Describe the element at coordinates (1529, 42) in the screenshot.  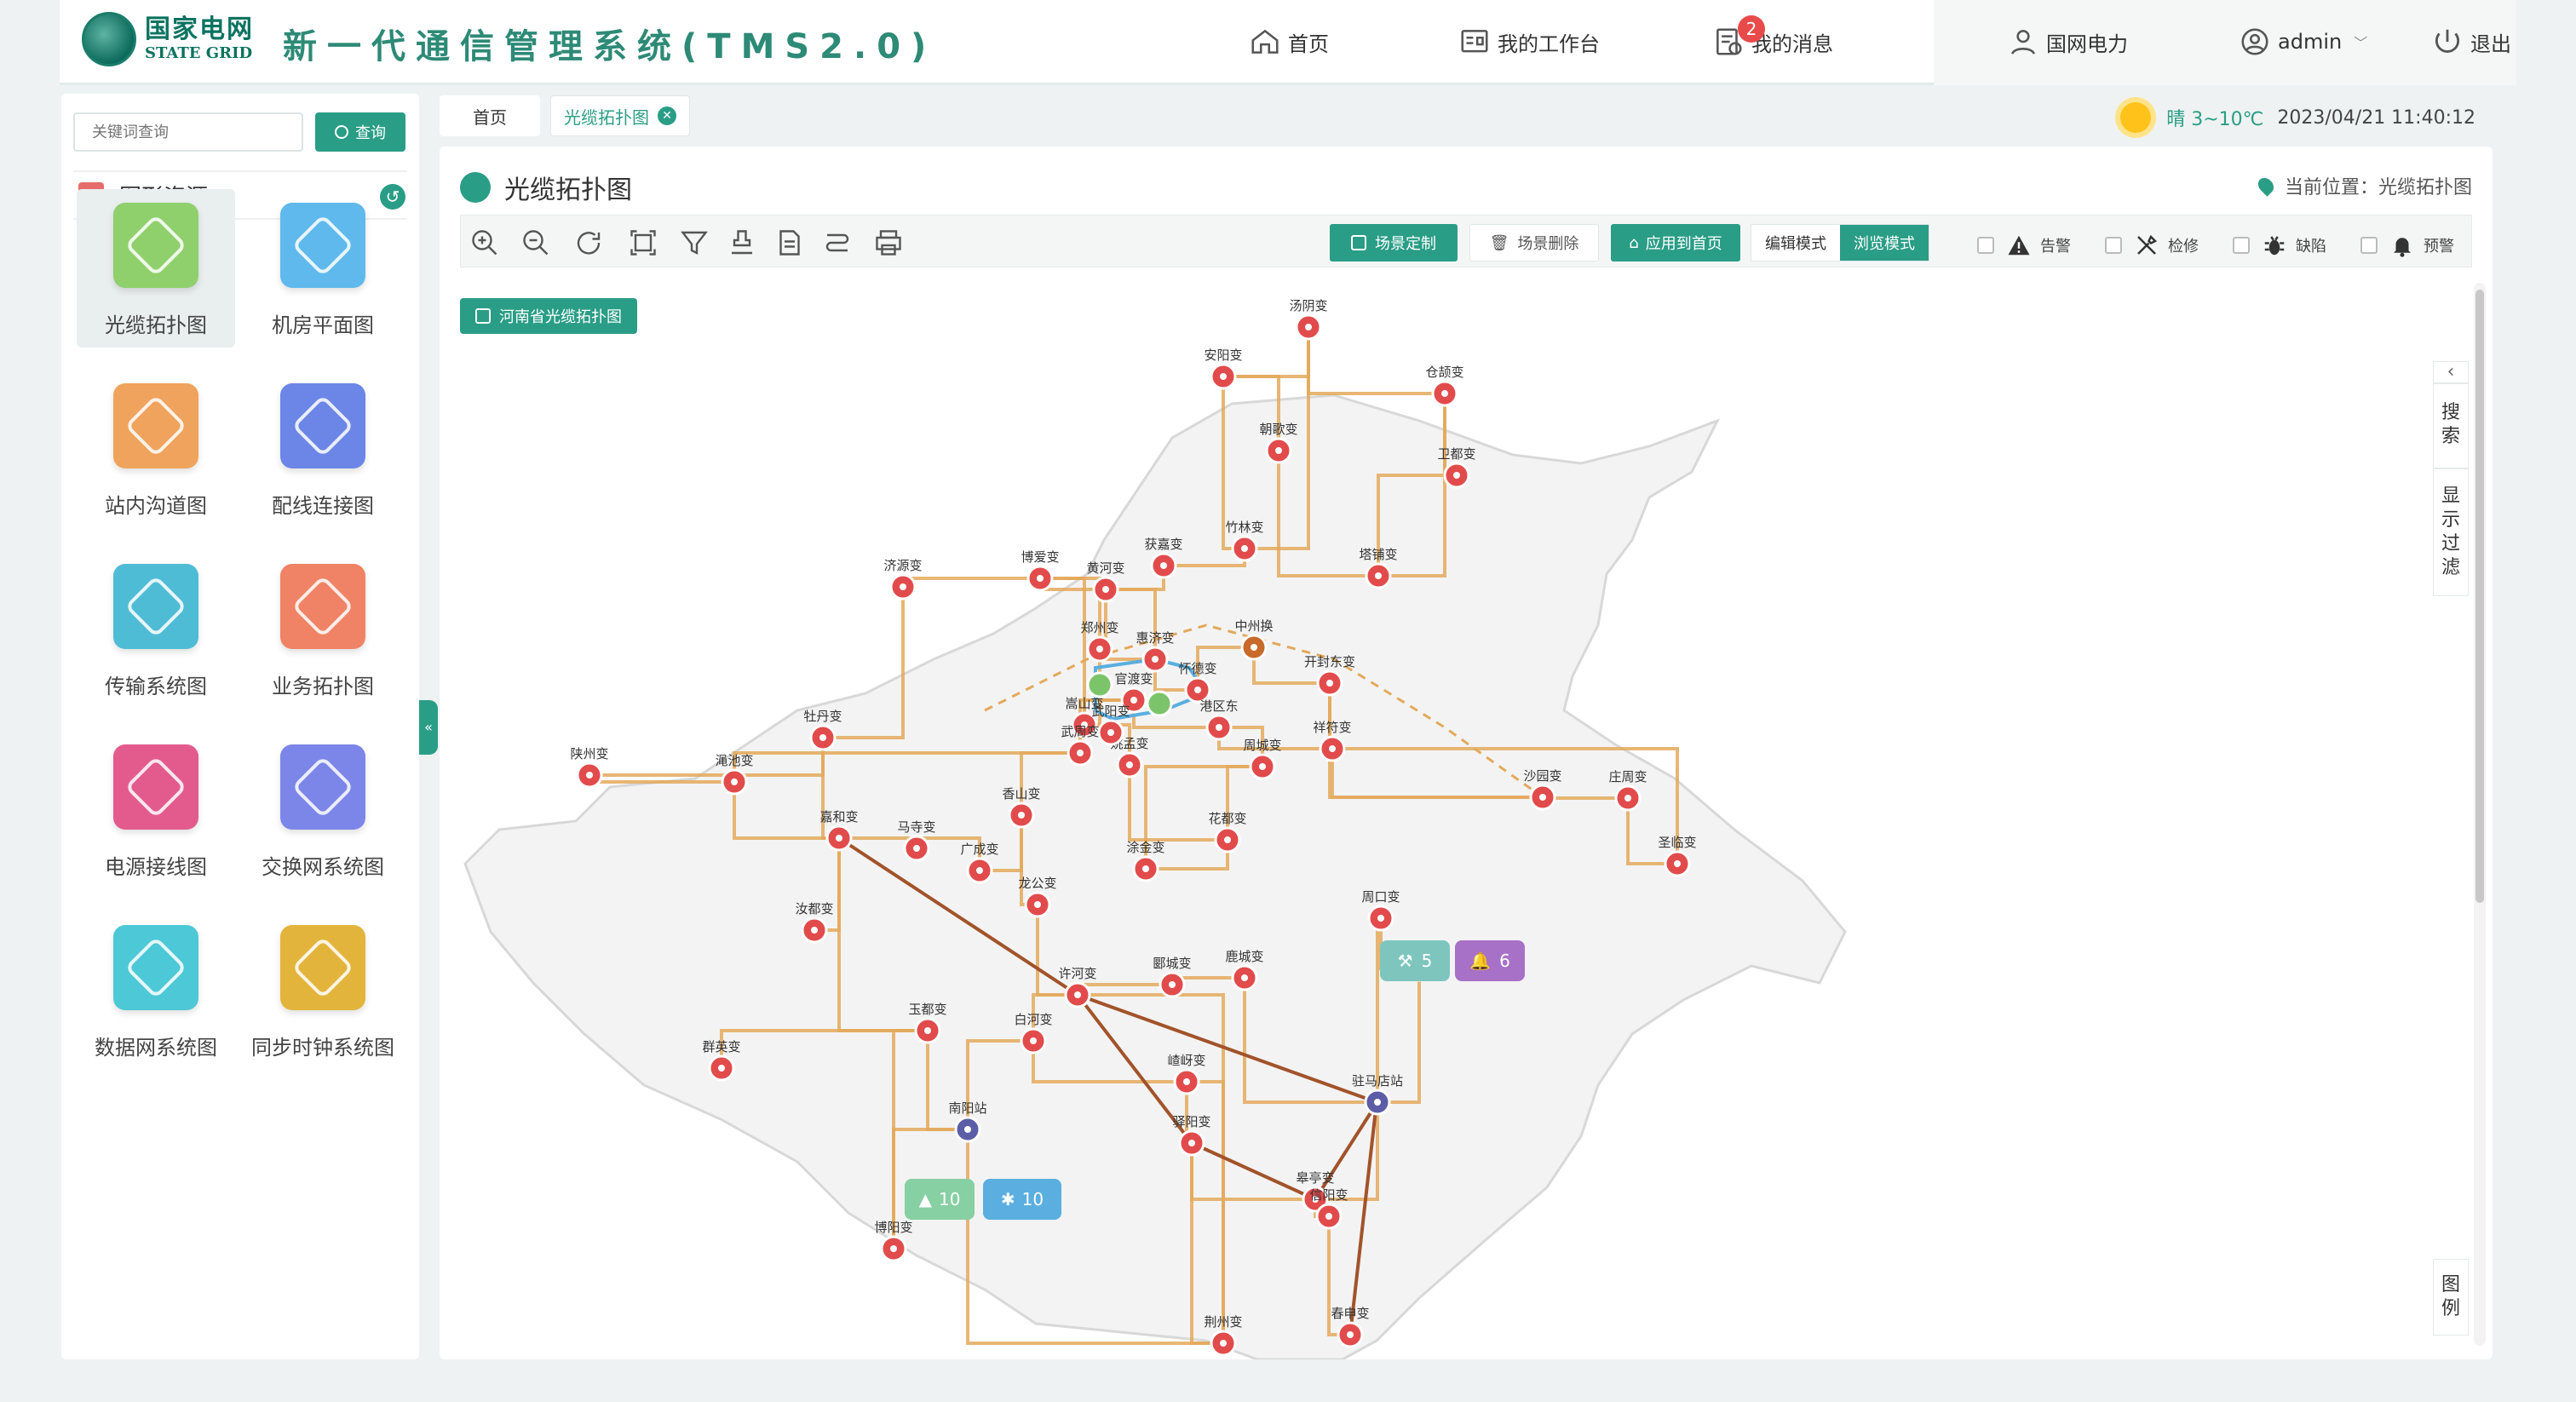
I see `nav-workbench: 我的工作台` at that location.